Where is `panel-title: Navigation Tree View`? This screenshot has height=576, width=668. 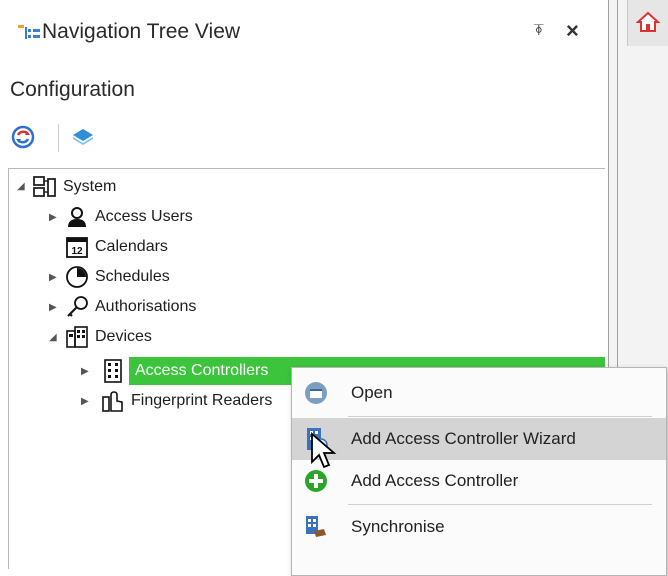
panel-title: Navigation Tree View is located at coordinates (141, 31).